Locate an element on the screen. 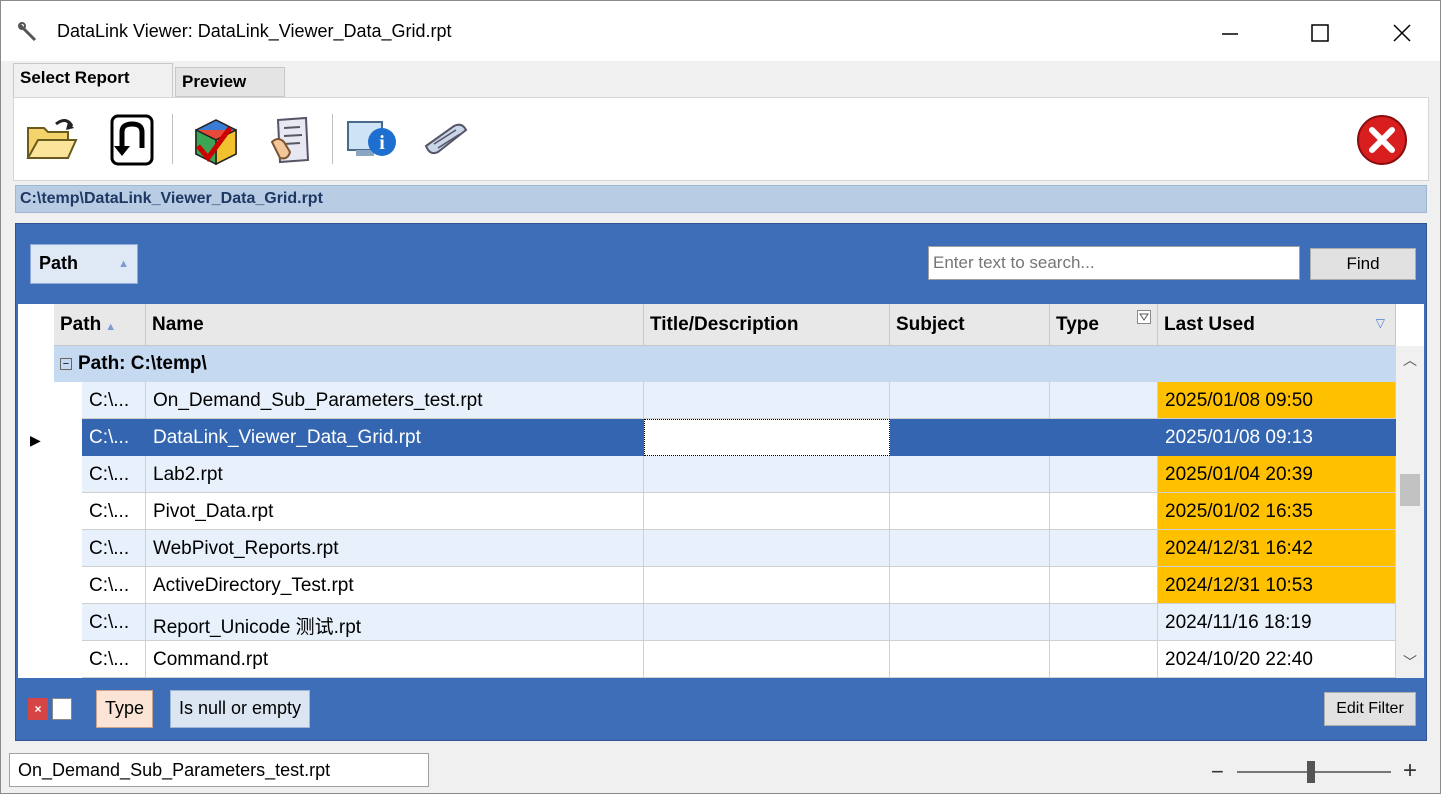  cell-last-used: 2025/01/04 20:39 is located at coordinates (1277, 474).